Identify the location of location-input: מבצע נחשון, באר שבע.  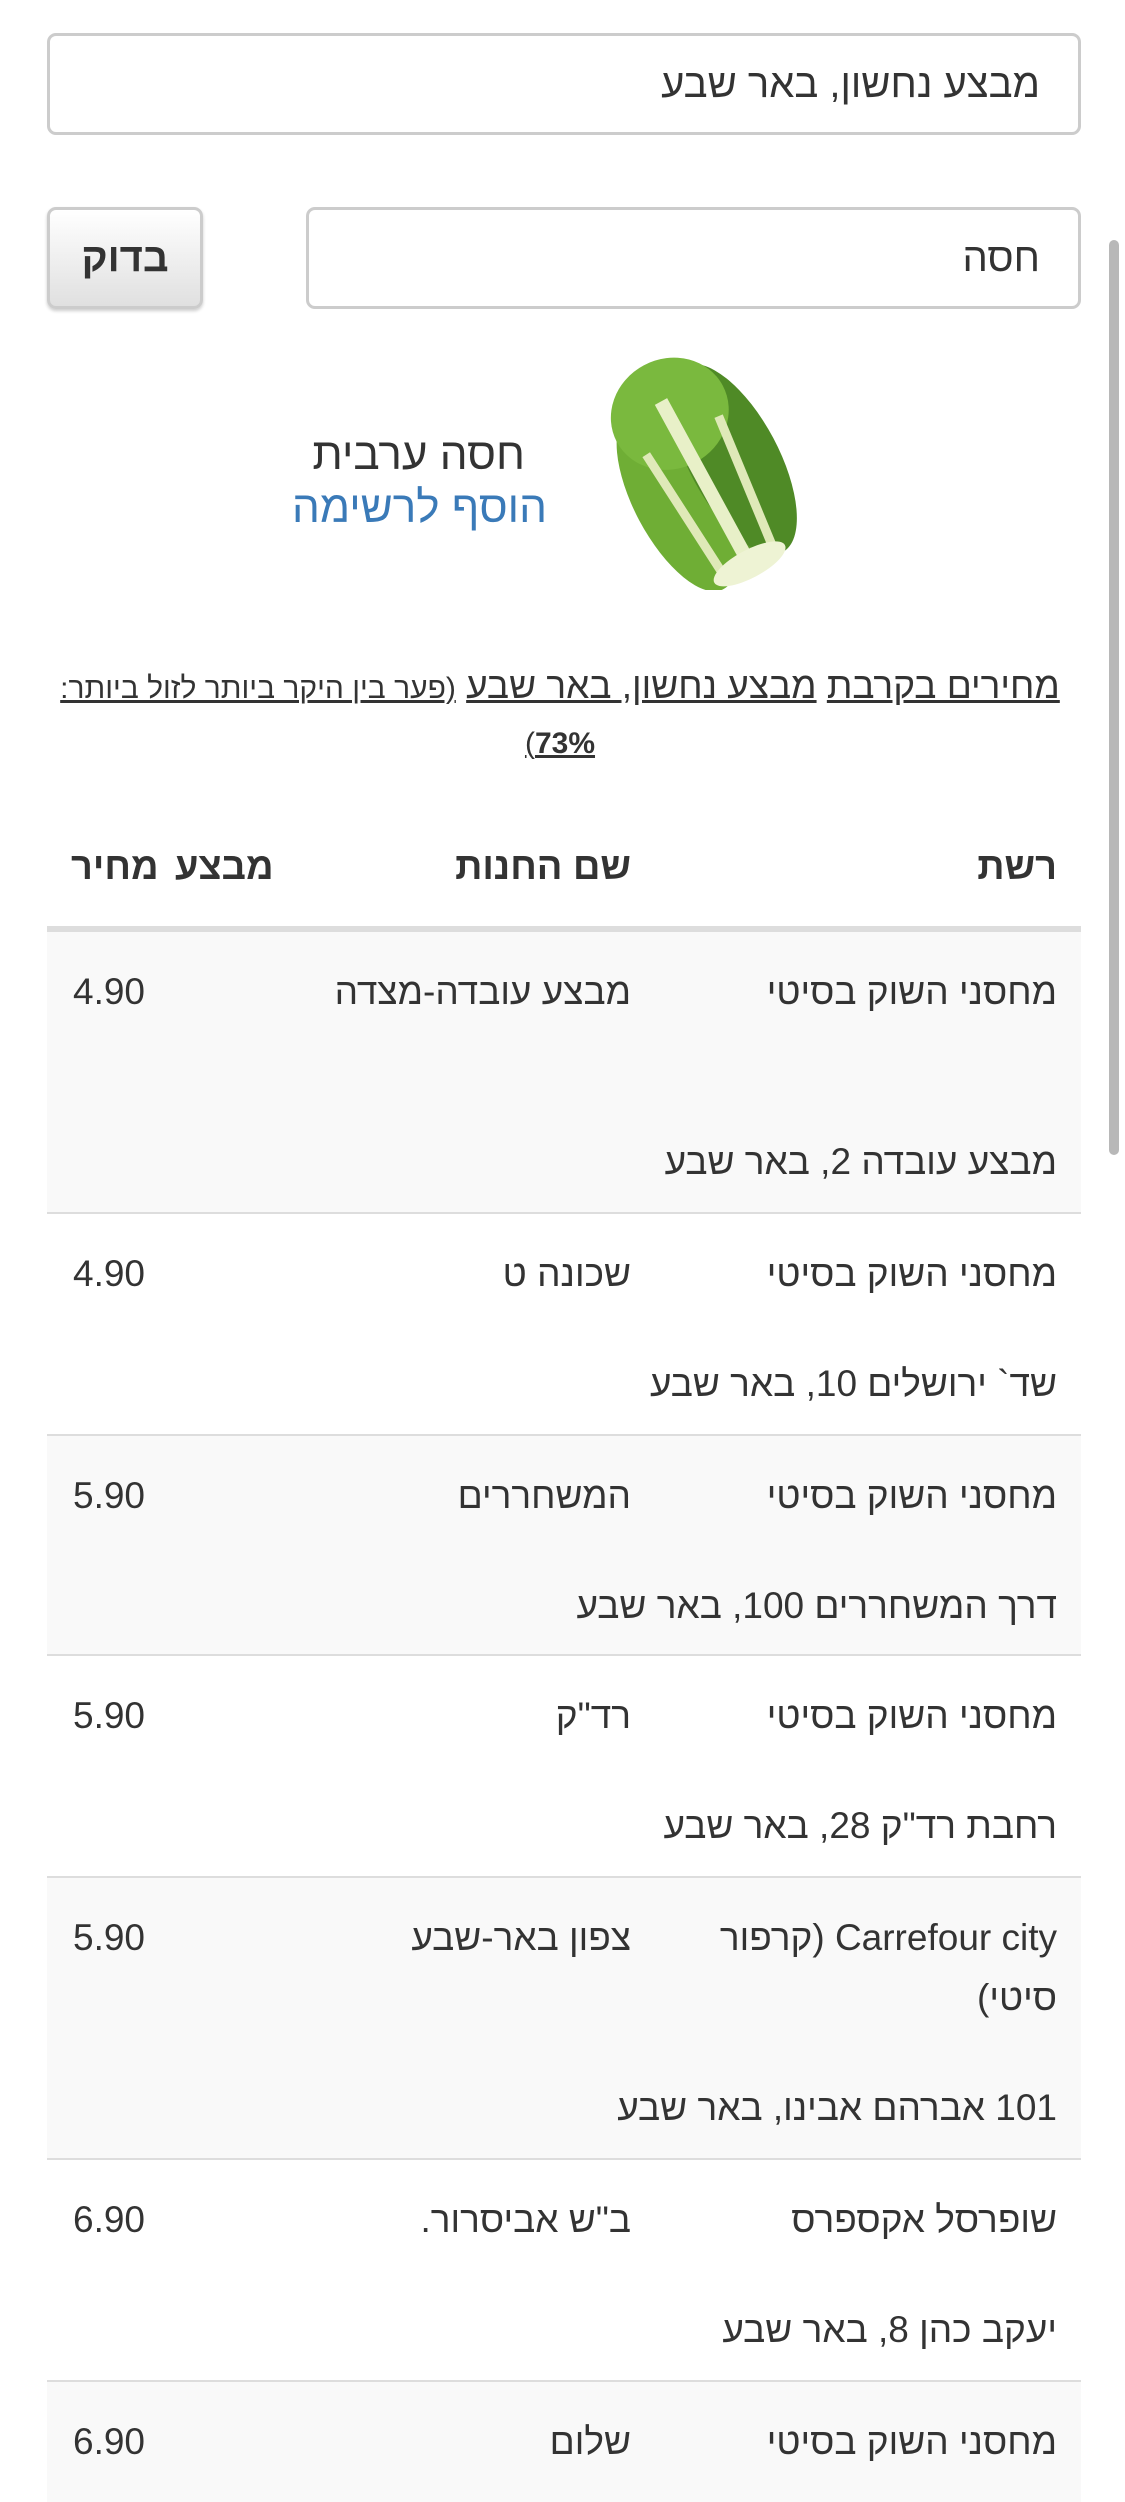
(564, 84).